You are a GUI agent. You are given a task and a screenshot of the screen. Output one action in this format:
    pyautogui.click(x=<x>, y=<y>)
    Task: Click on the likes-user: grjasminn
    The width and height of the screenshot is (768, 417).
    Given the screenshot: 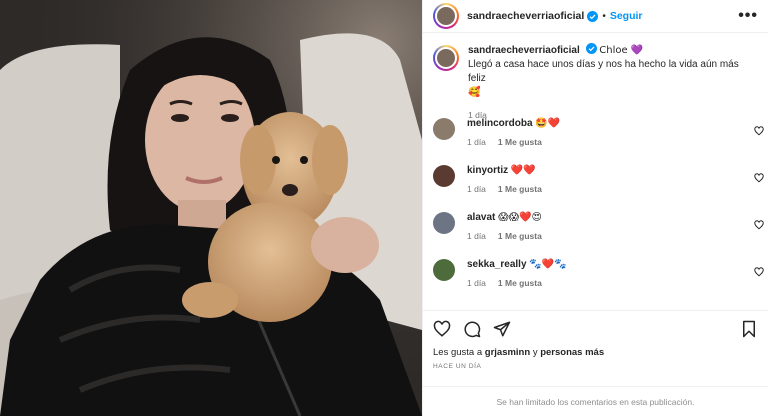 What is the action you would take?
    pyautogui.click(x=507, y=352)
    